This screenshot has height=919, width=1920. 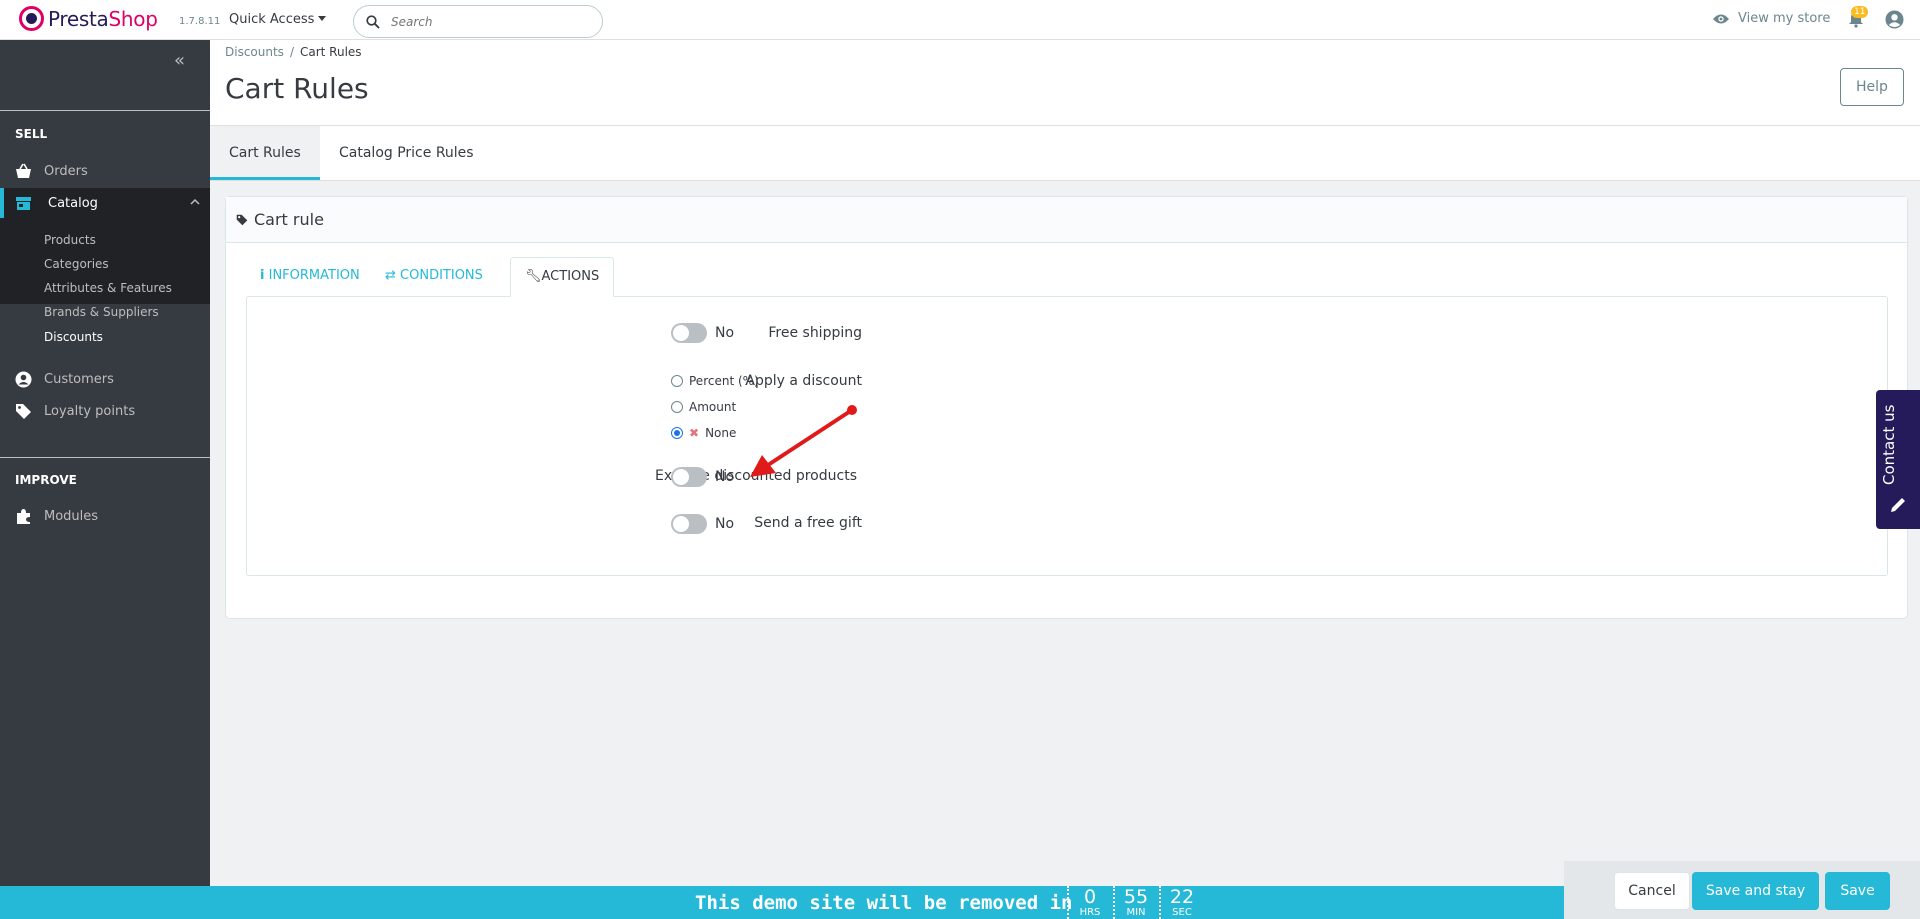 What do you see at coordinates (179, 60) in the screenshot?
I see `collapse-sidebar-icon: «` at bounding box center [179, 60].